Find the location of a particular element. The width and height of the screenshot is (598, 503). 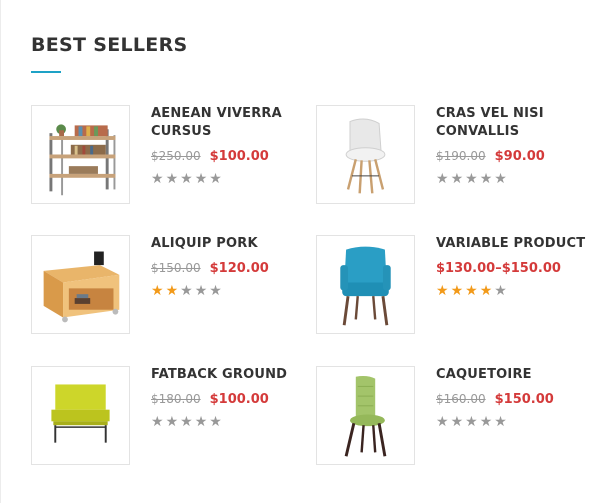

product-price: $180.00 $100.00 is located at coordinates (226, 399).